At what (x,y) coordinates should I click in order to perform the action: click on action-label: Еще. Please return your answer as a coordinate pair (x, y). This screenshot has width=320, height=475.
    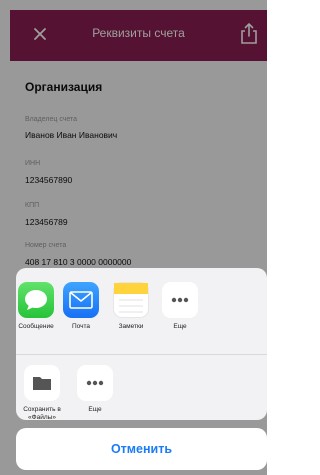
    Looking at the image, I should click on (95, 409).